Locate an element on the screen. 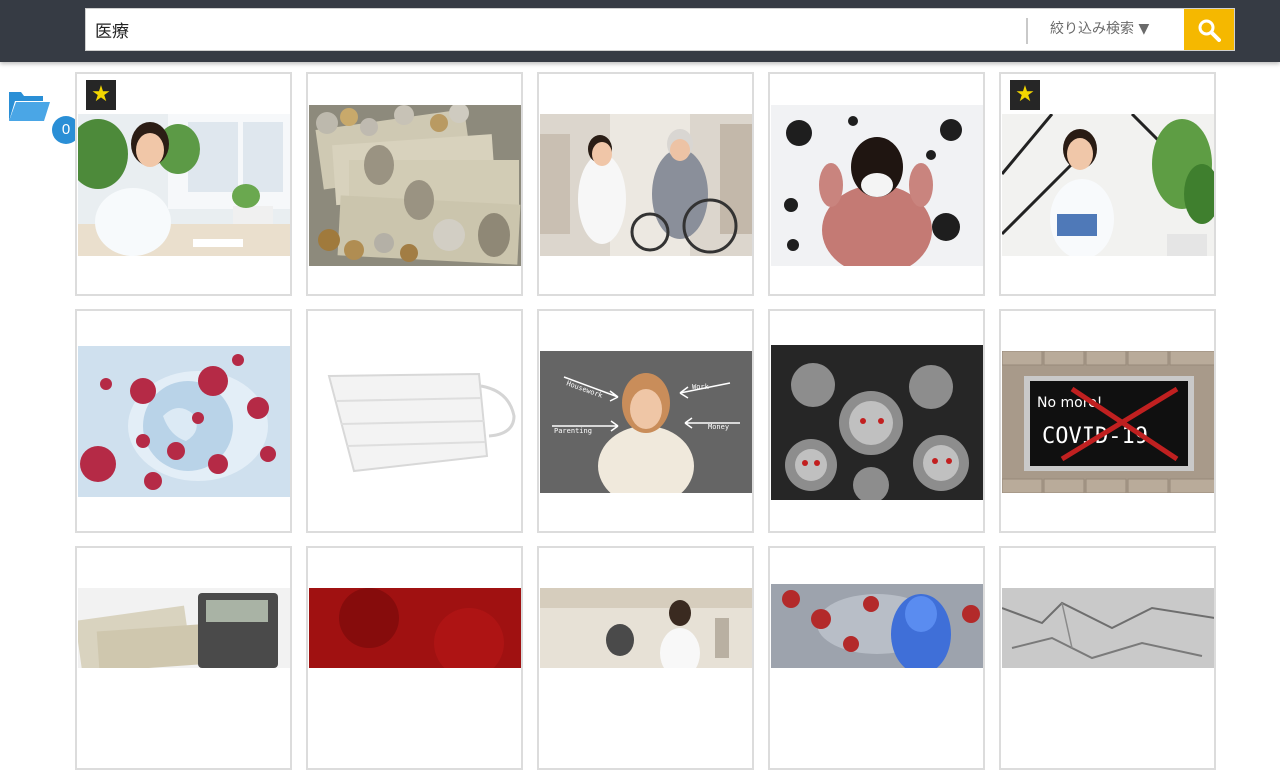  search-button is located at coordinates (1209, 29).